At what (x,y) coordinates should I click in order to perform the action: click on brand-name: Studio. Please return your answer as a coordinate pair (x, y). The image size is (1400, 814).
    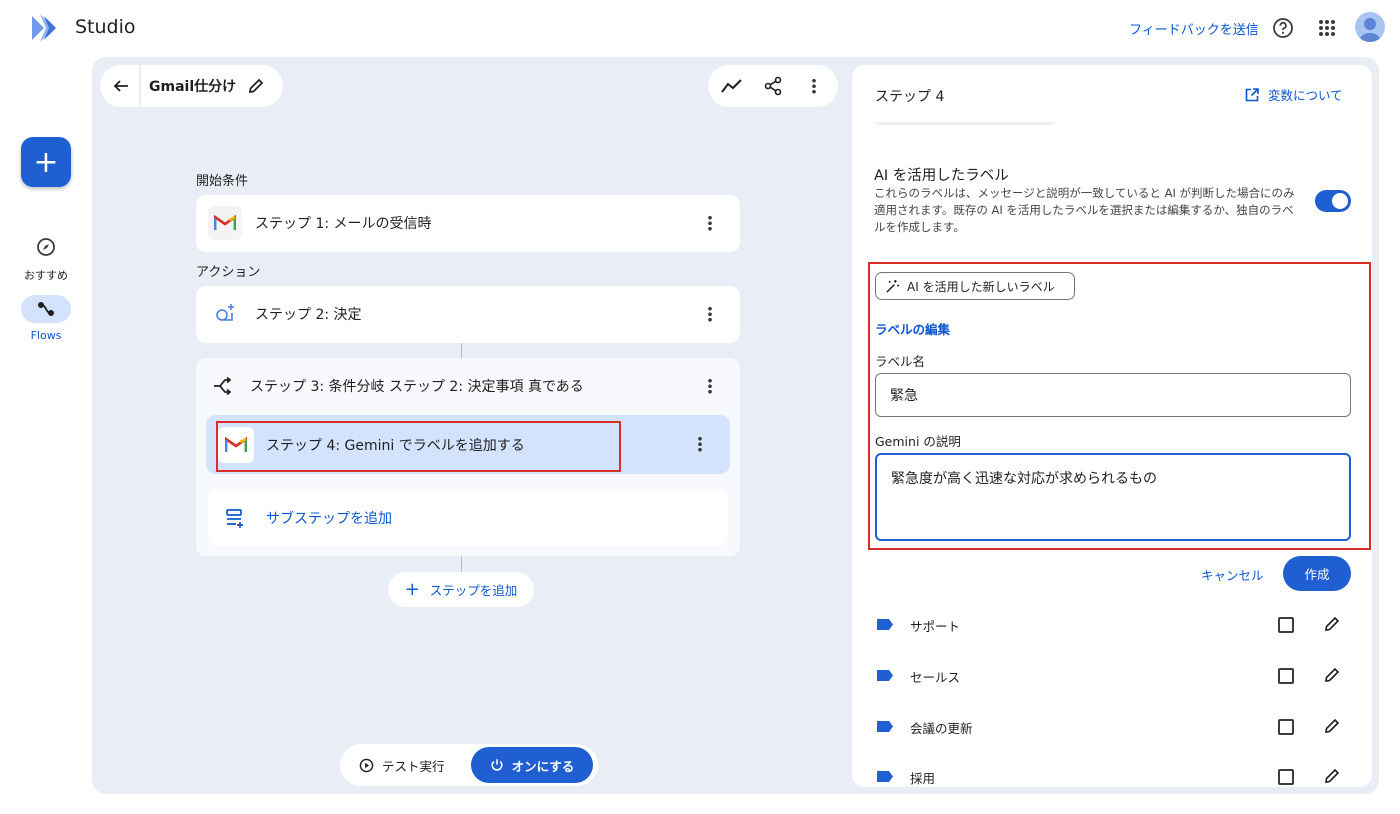
    Looking at the image, I should click on (105, 27).